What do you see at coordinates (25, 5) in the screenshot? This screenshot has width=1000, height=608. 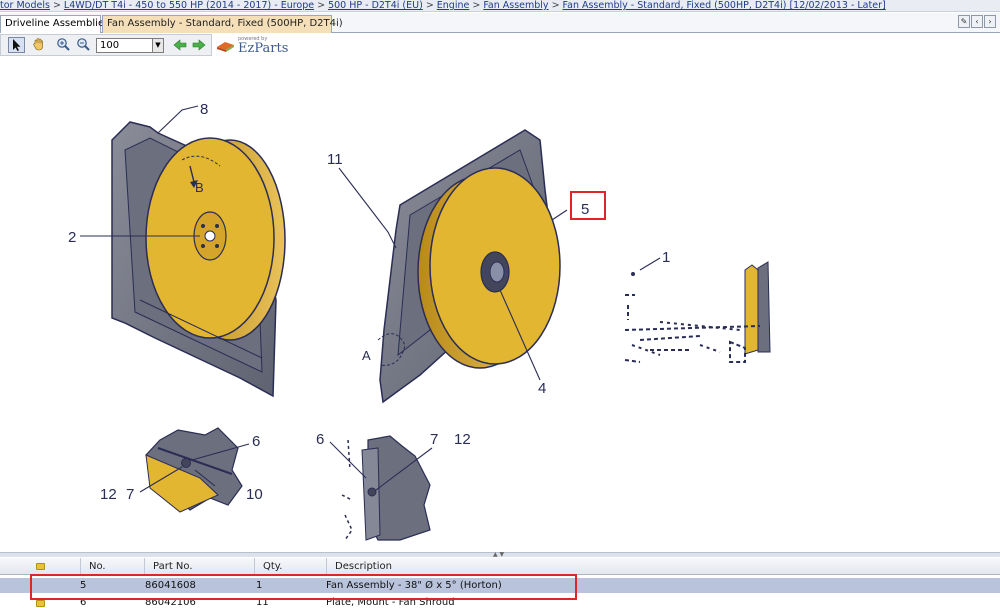 I see `breadcrumb-item-models: tor Models` at bounding box center [25, 5].